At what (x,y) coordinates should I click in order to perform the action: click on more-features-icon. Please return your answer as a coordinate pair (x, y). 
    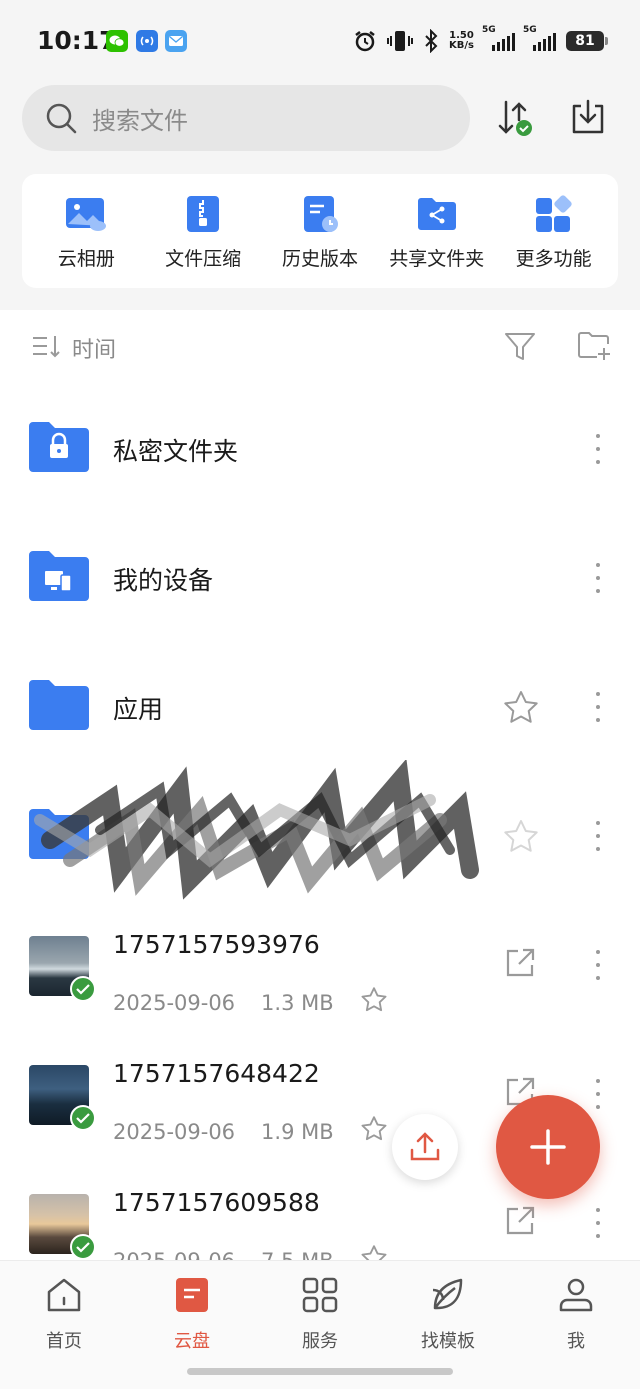
    Looking at the image, I should click on (554, 214).